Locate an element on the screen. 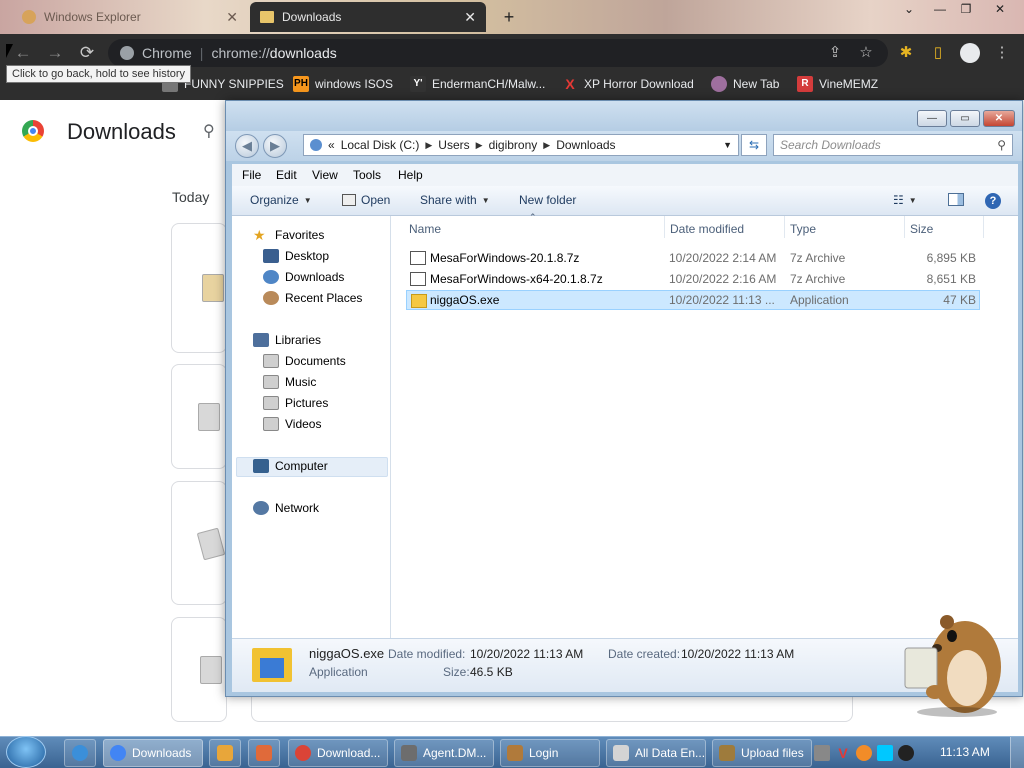  explorer-close-button: ✕ is located at coordinates (999, 118).